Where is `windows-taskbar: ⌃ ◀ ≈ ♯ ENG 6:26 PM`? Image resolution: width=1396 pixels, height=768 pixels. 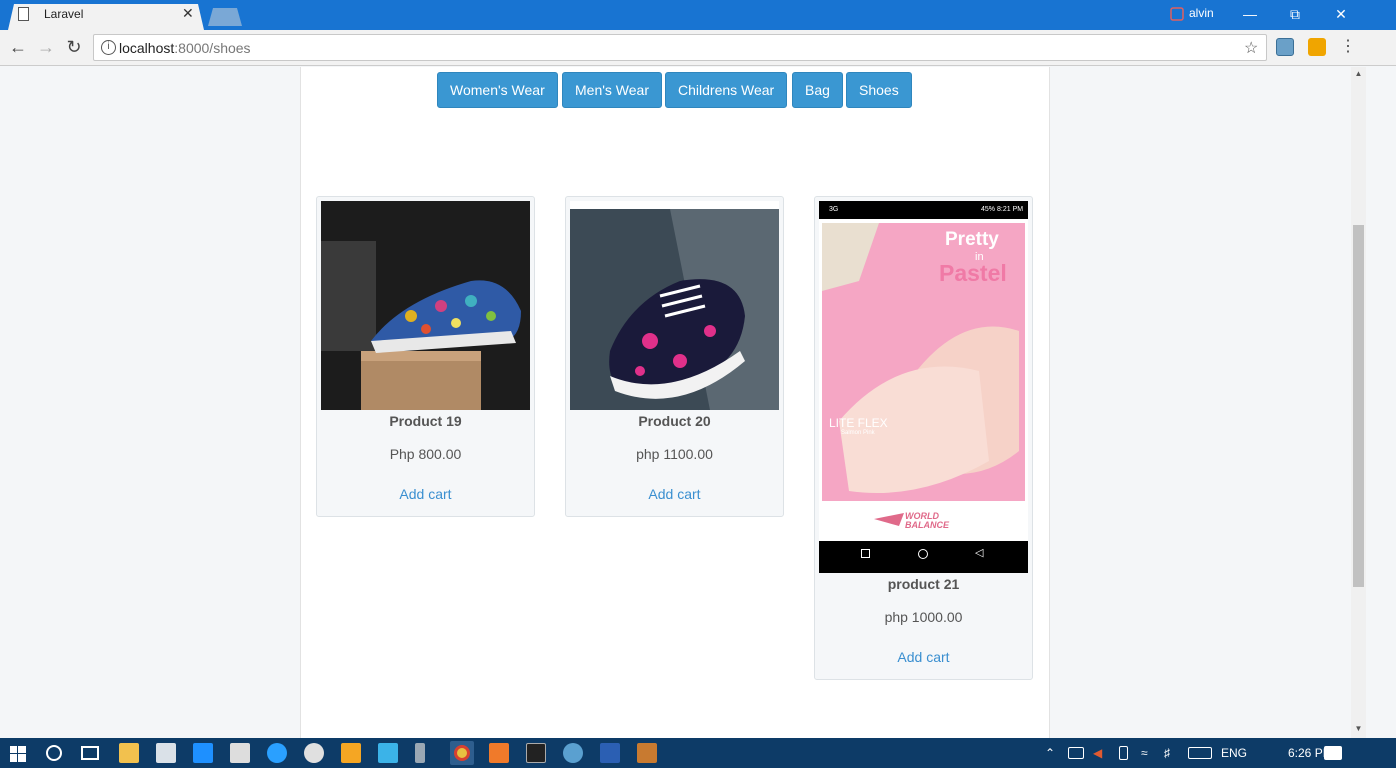 windows-taskbar: ⌃ ◀ ≈ ♯ ENG 6:26 PM is located at coordinates (698, 753).